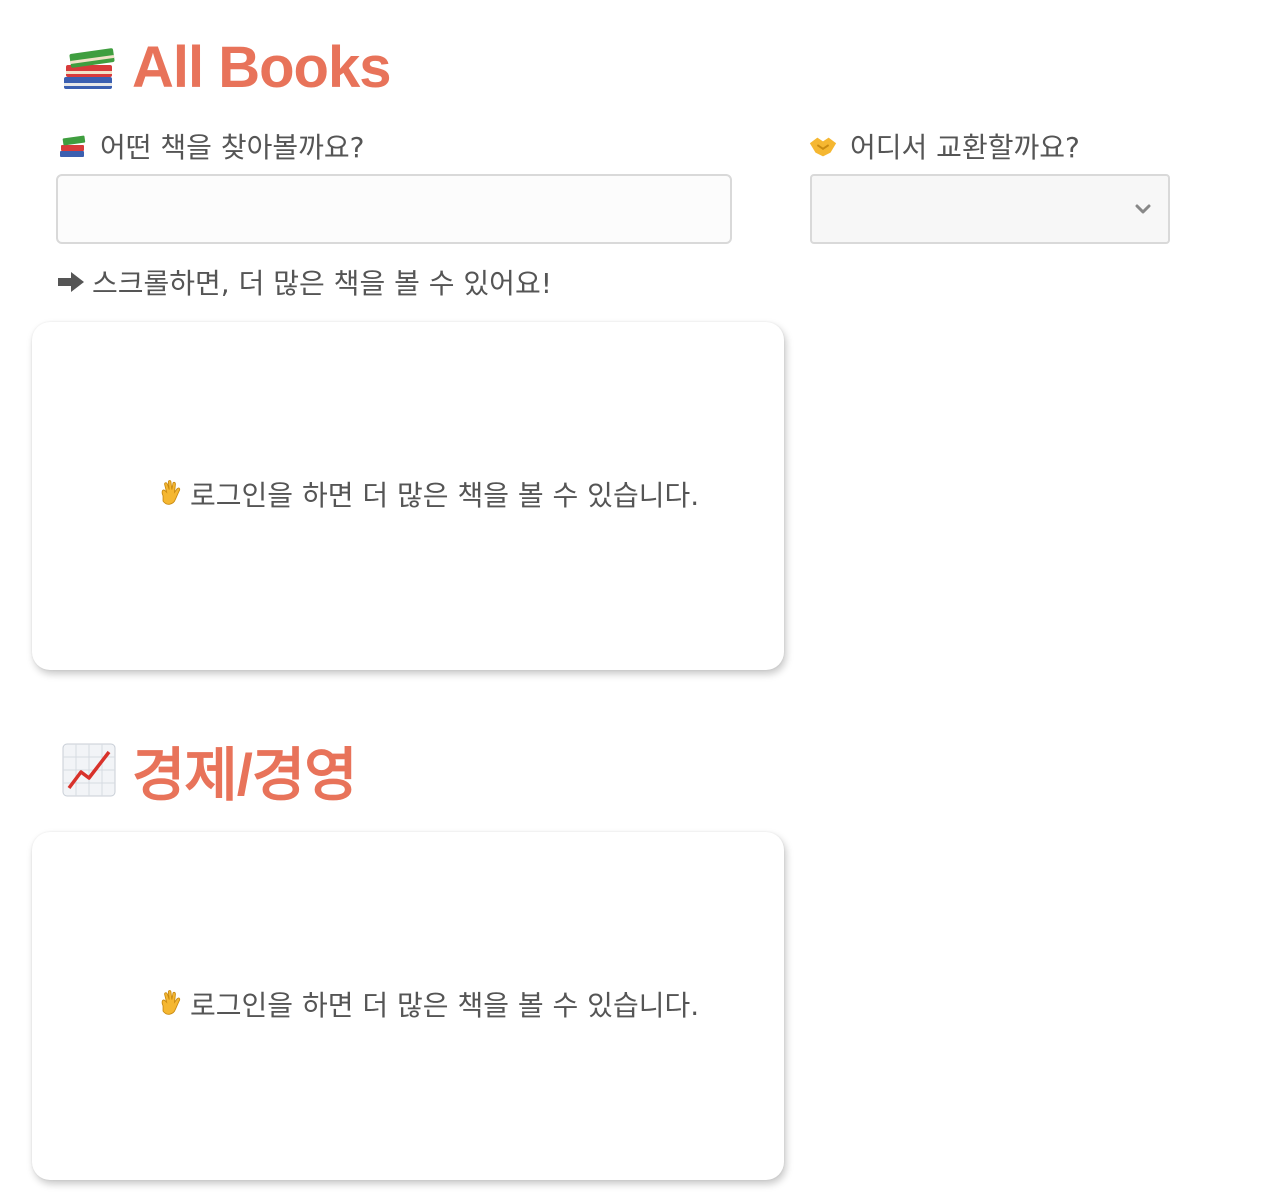  What do you see at coordinates (823, 146) in the screenshot?
I see `handshake-icon` at bounding box center [823, 146].